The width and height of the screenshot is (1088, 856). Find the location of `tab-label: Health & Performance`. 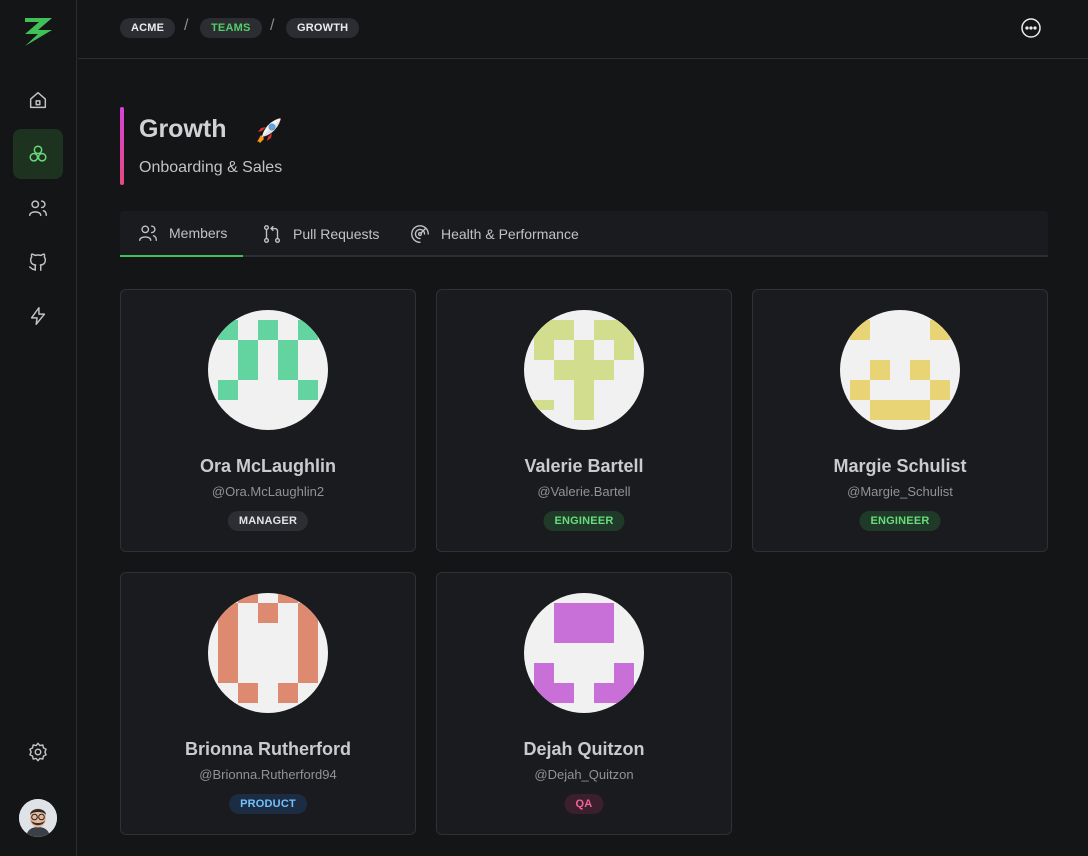

tab-label: Health & Performance is located at coordinates (510, 234).